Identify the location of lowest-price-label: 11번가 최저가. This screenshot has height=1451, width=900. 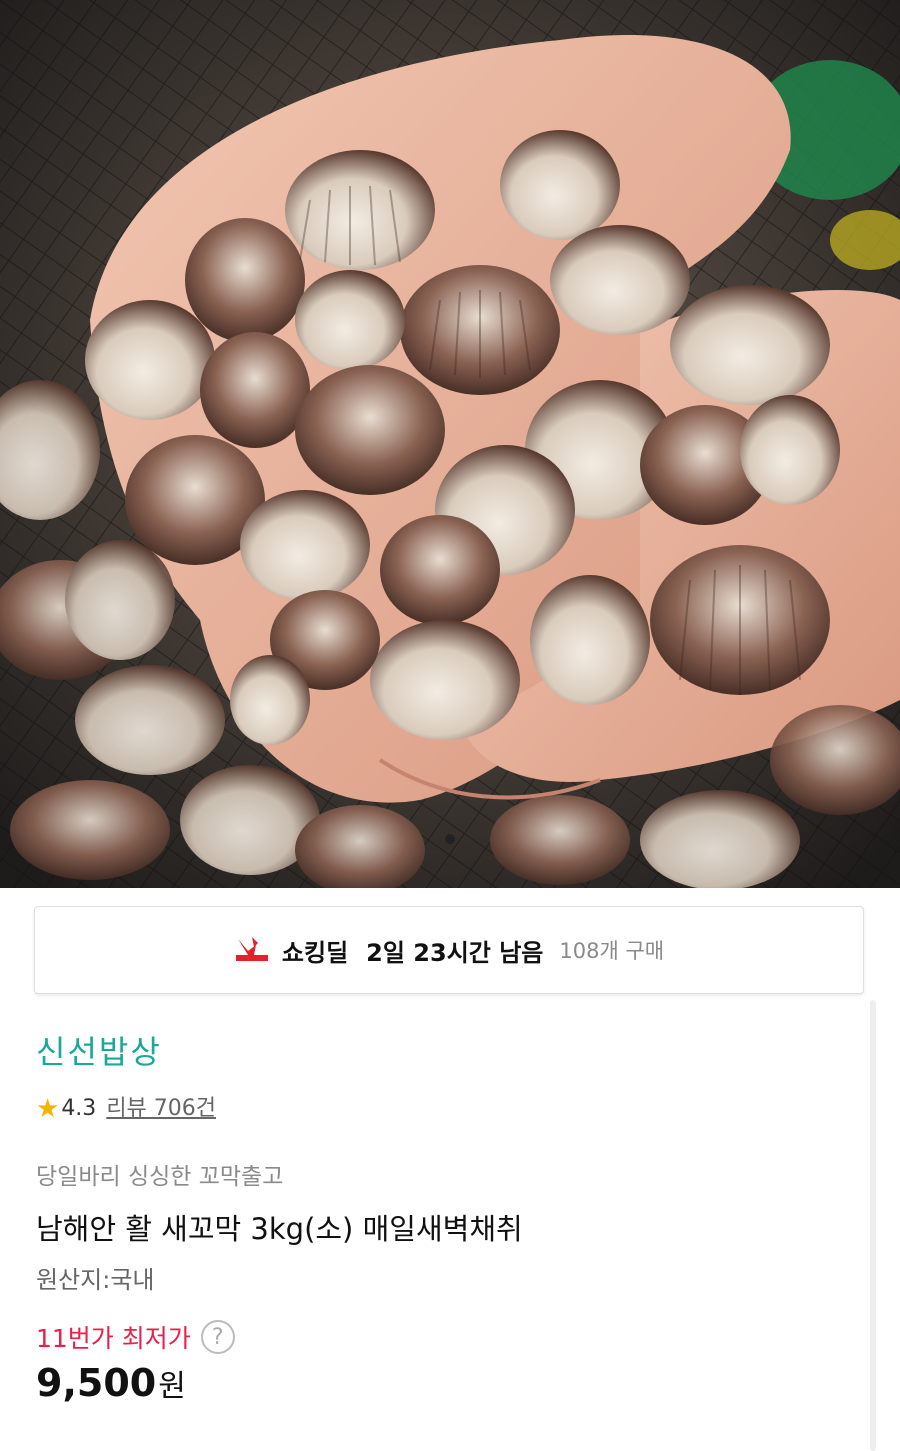
(113, 1338).